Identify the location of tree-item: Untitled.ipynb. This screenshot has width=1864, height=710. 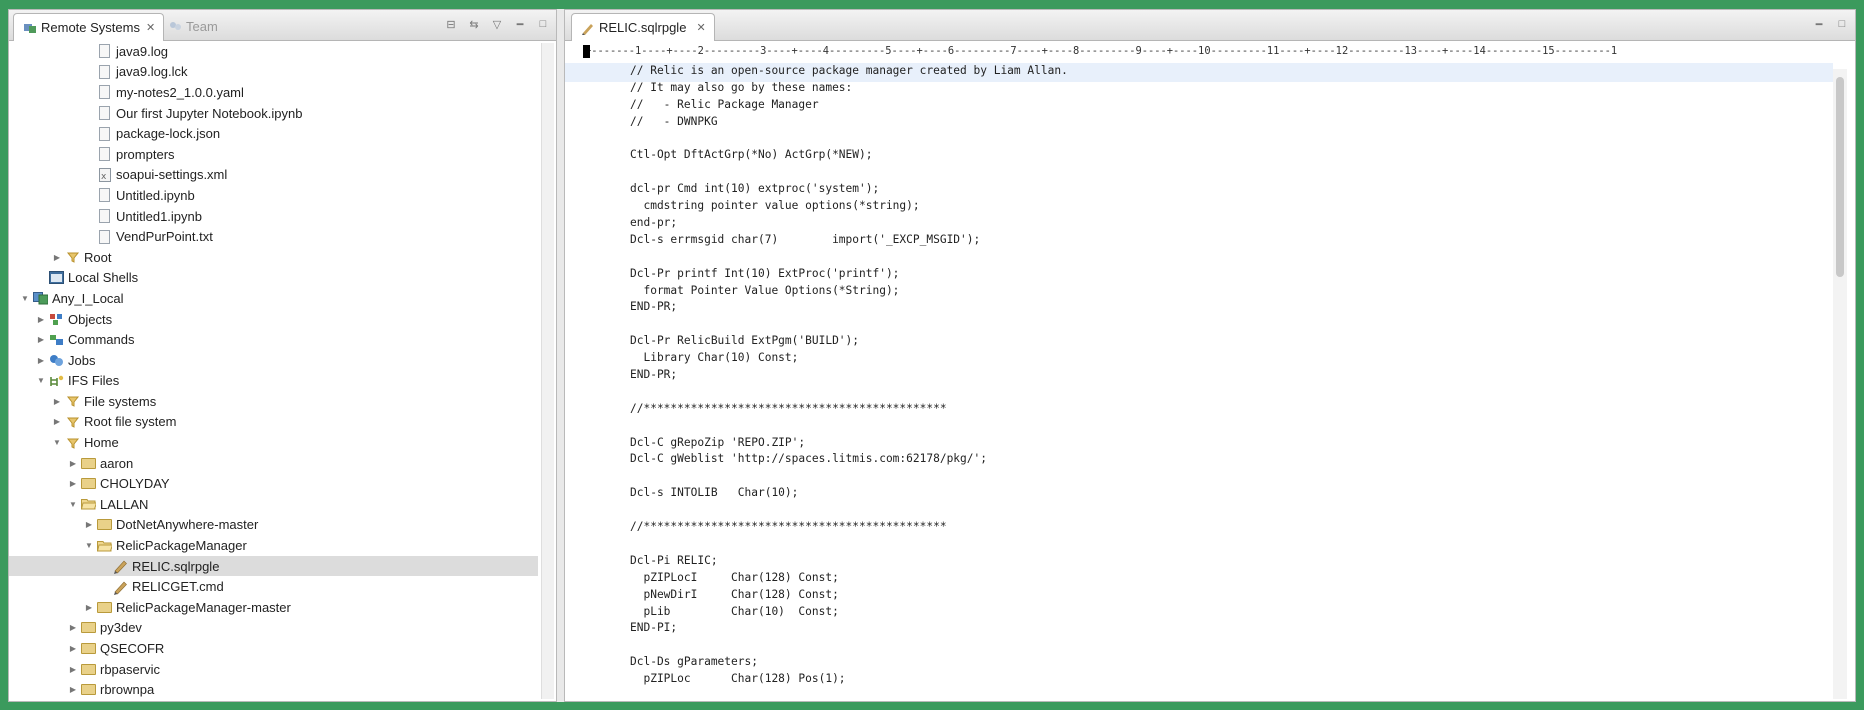
(273, 195).